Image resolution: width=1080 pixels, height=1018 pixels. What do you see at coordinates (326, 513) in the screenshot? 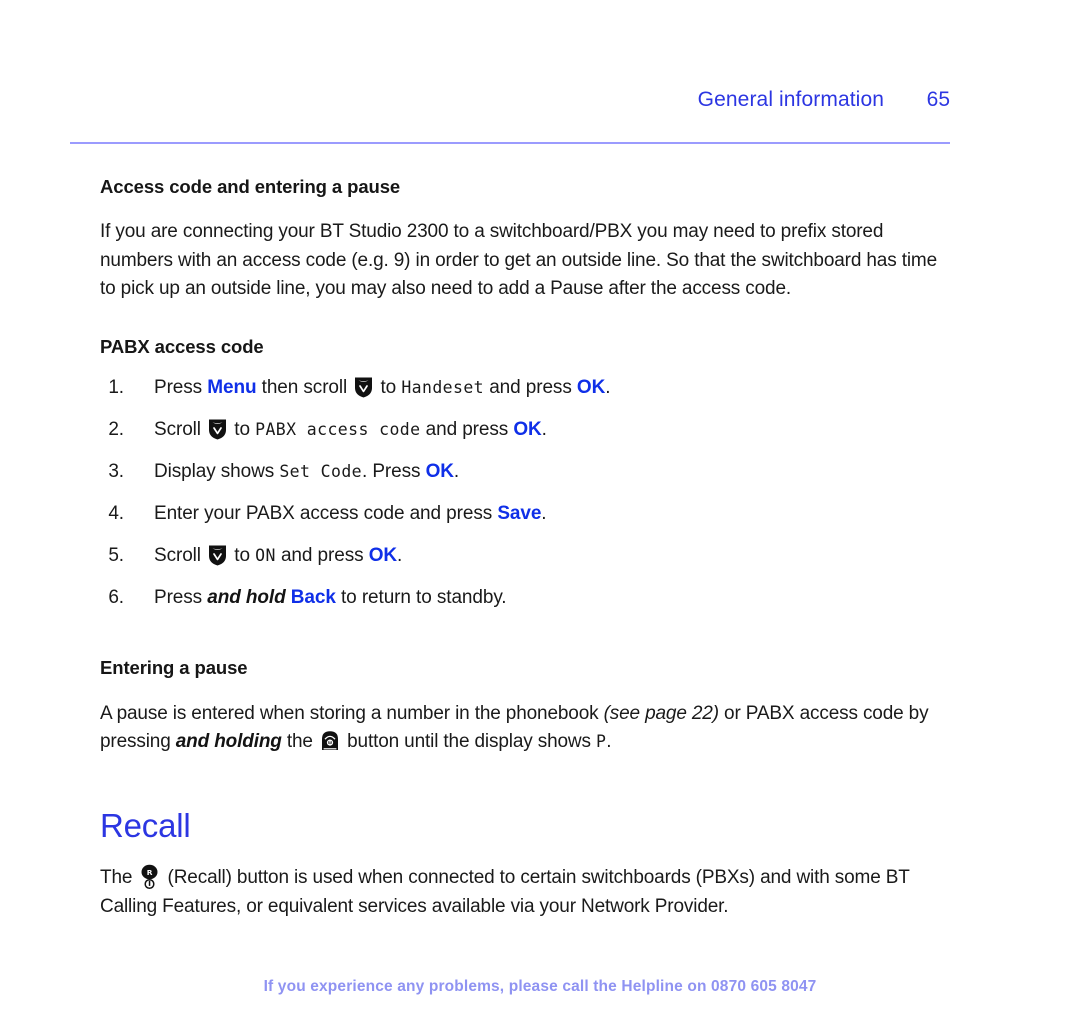
I see `step-text: Enter your PABX access code and press` at bounding box center [326, 513].